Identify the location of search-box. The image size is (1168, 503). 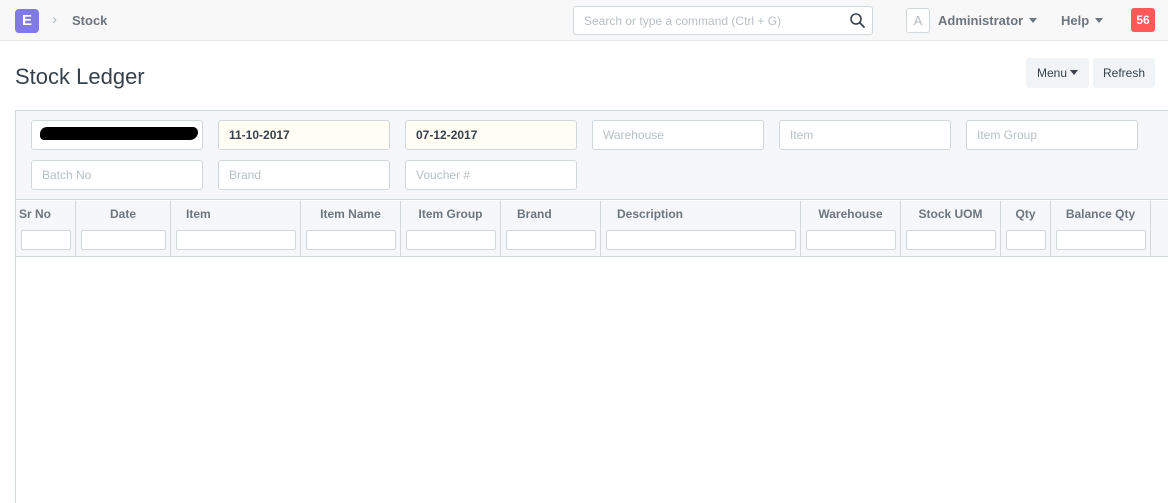
(723, 20).